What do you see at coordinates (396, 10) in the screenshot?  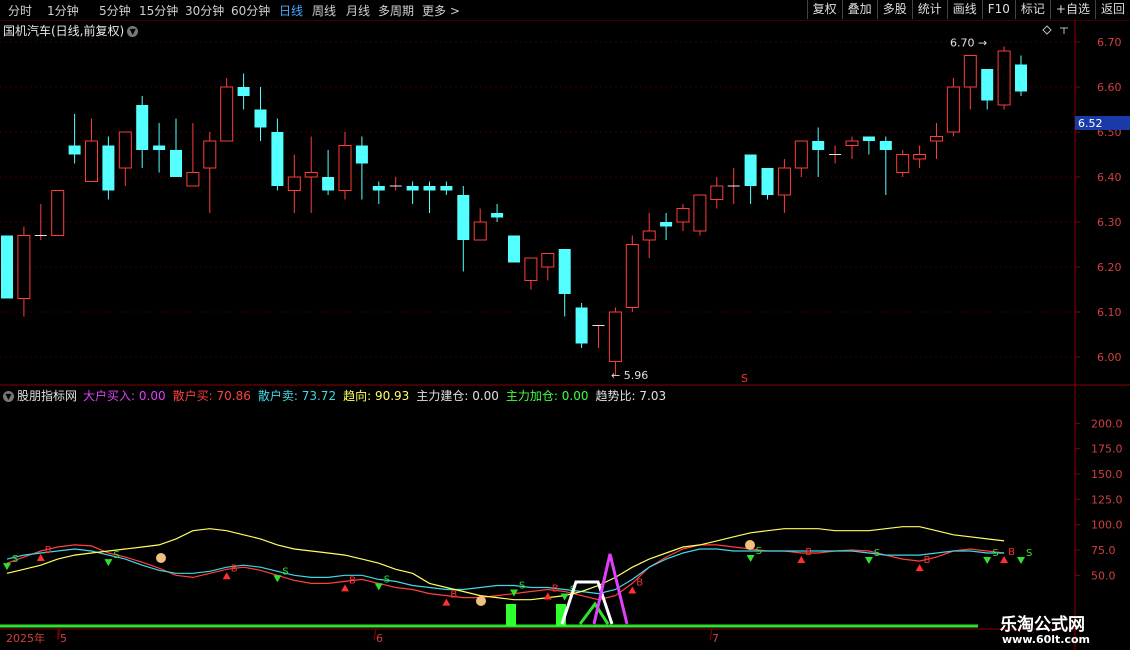 I see `period-tab-9: 多周期` at bounding box center [396, 10].